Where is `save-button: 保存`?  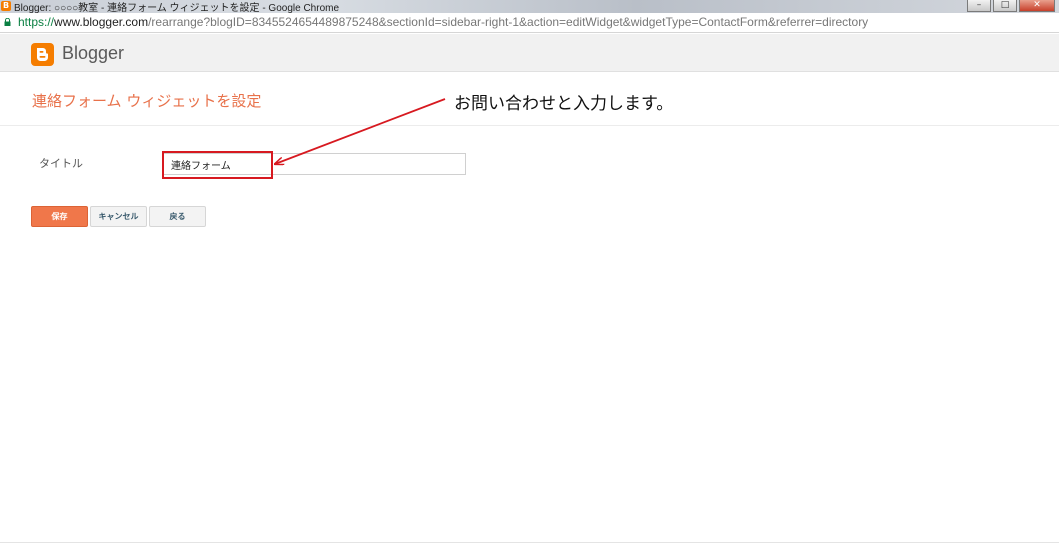
save-button: 保存 is located at coordinates (59, 216).